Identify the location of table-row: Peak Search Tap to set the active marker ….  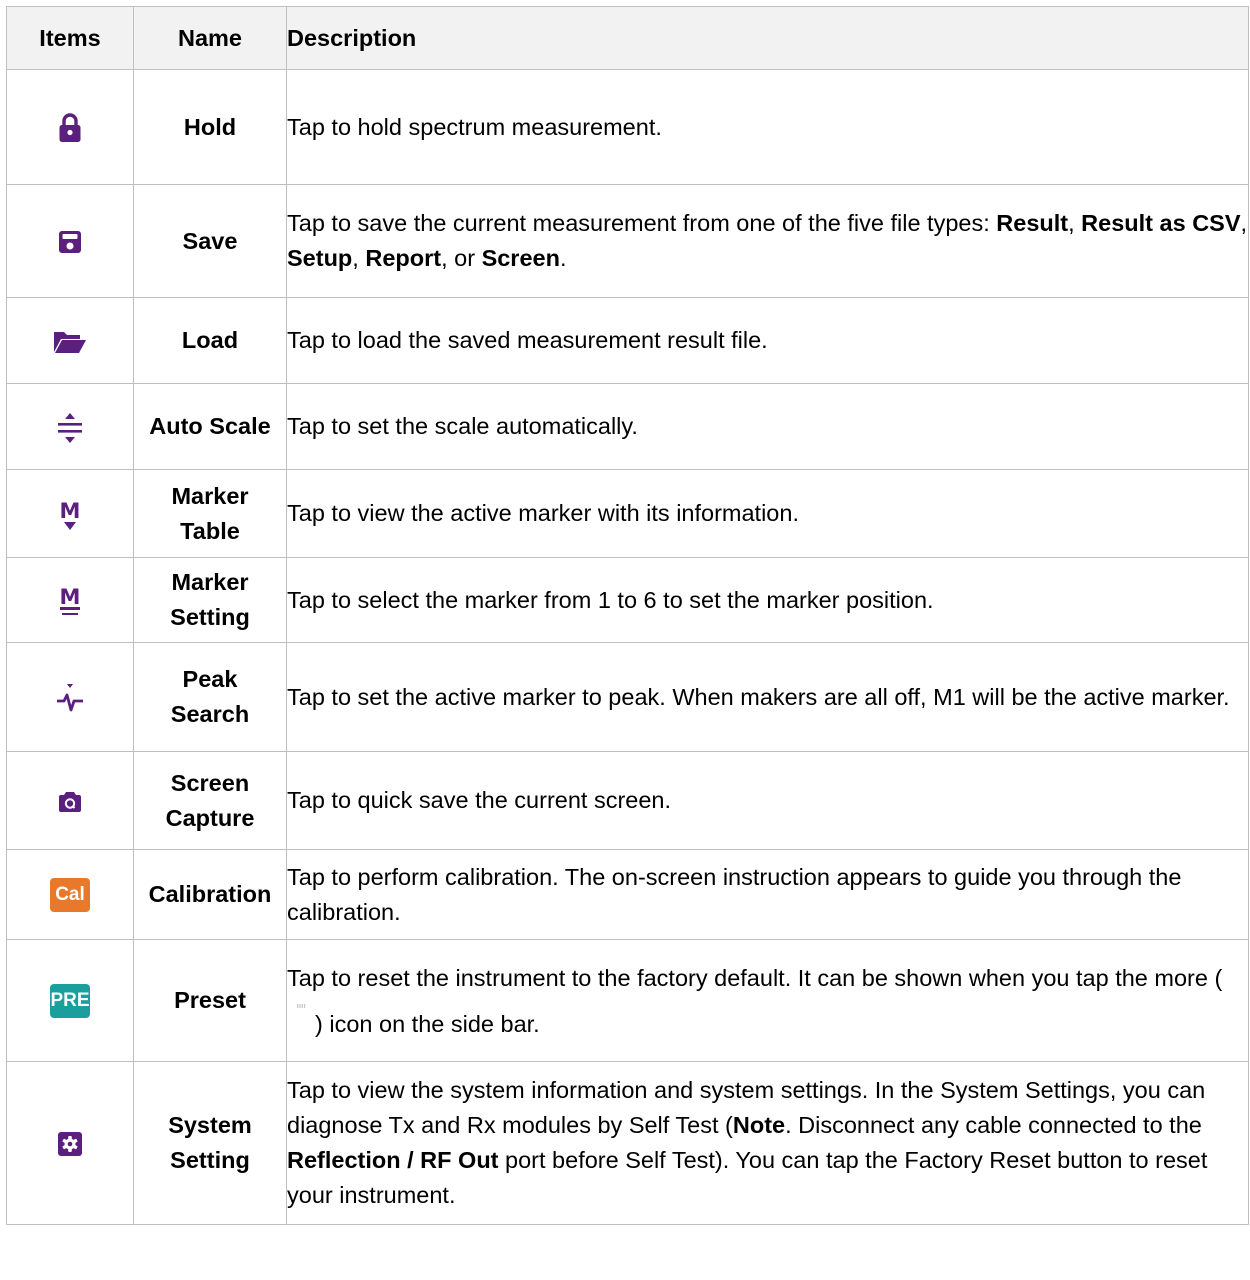
(627, 697).